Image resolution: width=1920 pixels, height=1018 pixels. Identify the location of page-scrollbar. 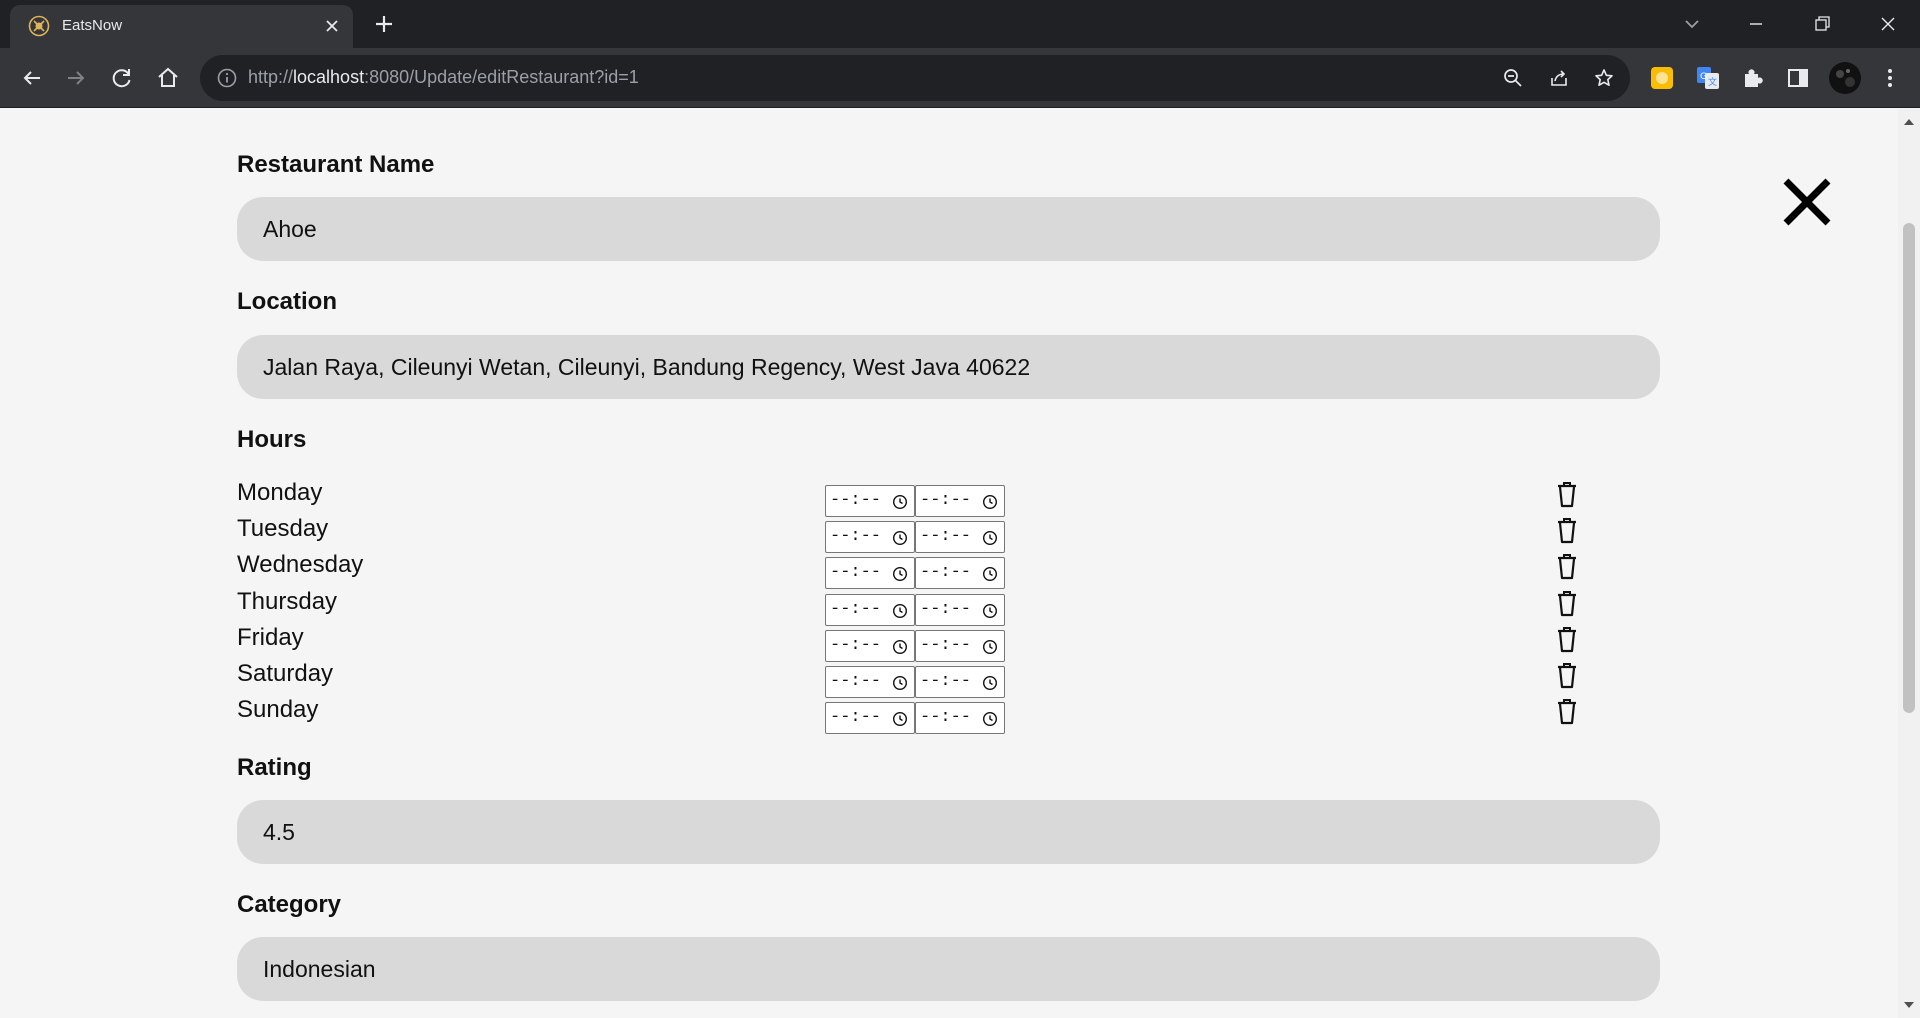
(1909, 563).